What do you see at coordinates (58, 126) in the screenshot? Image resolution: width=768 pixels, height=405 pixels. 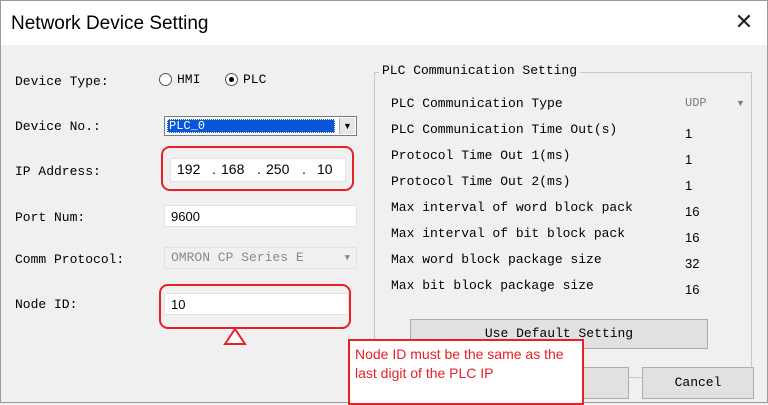 I see `device-no-label: Device No.:` at bounding box center [58, 126].